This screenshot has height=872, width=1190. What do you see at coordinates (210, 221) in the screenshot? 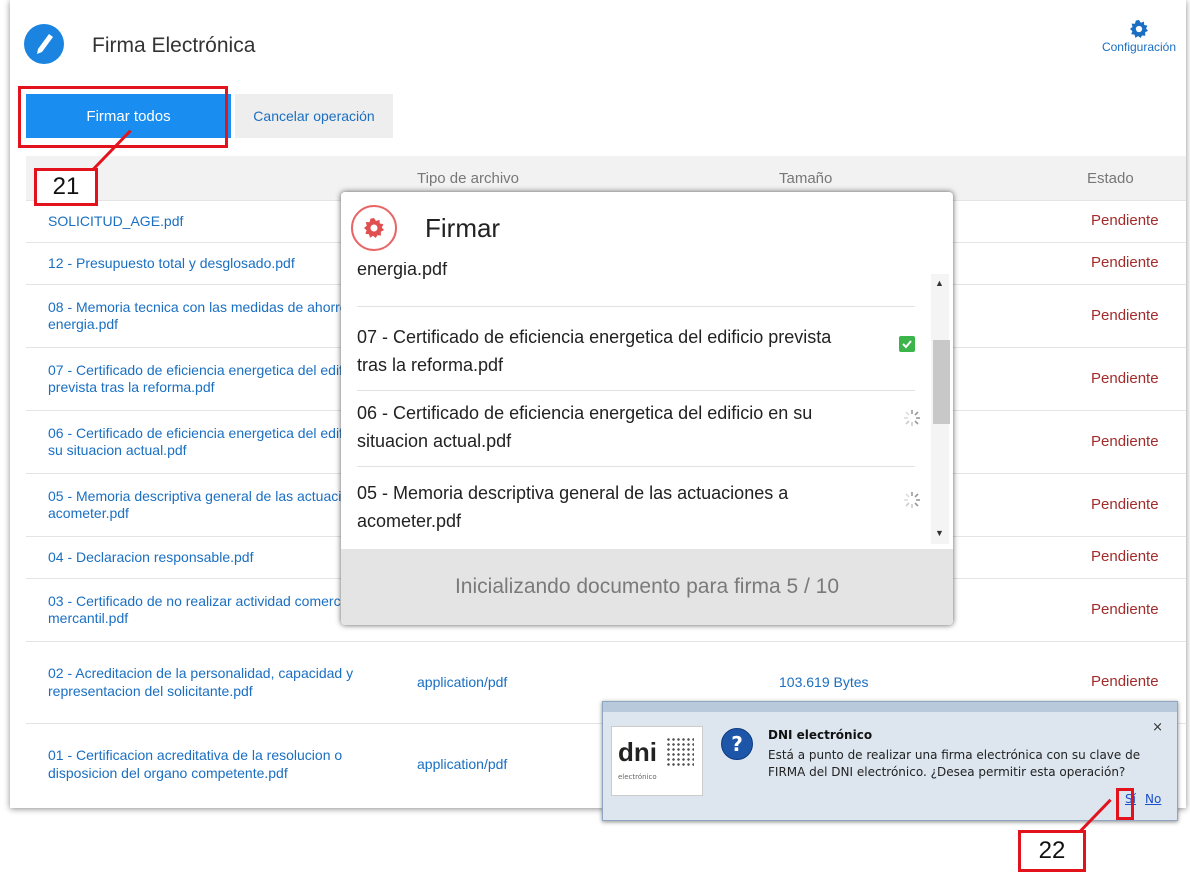
I see `file-link: SOLICITUD_AGE.pdf` at bounding box center [210, 221].